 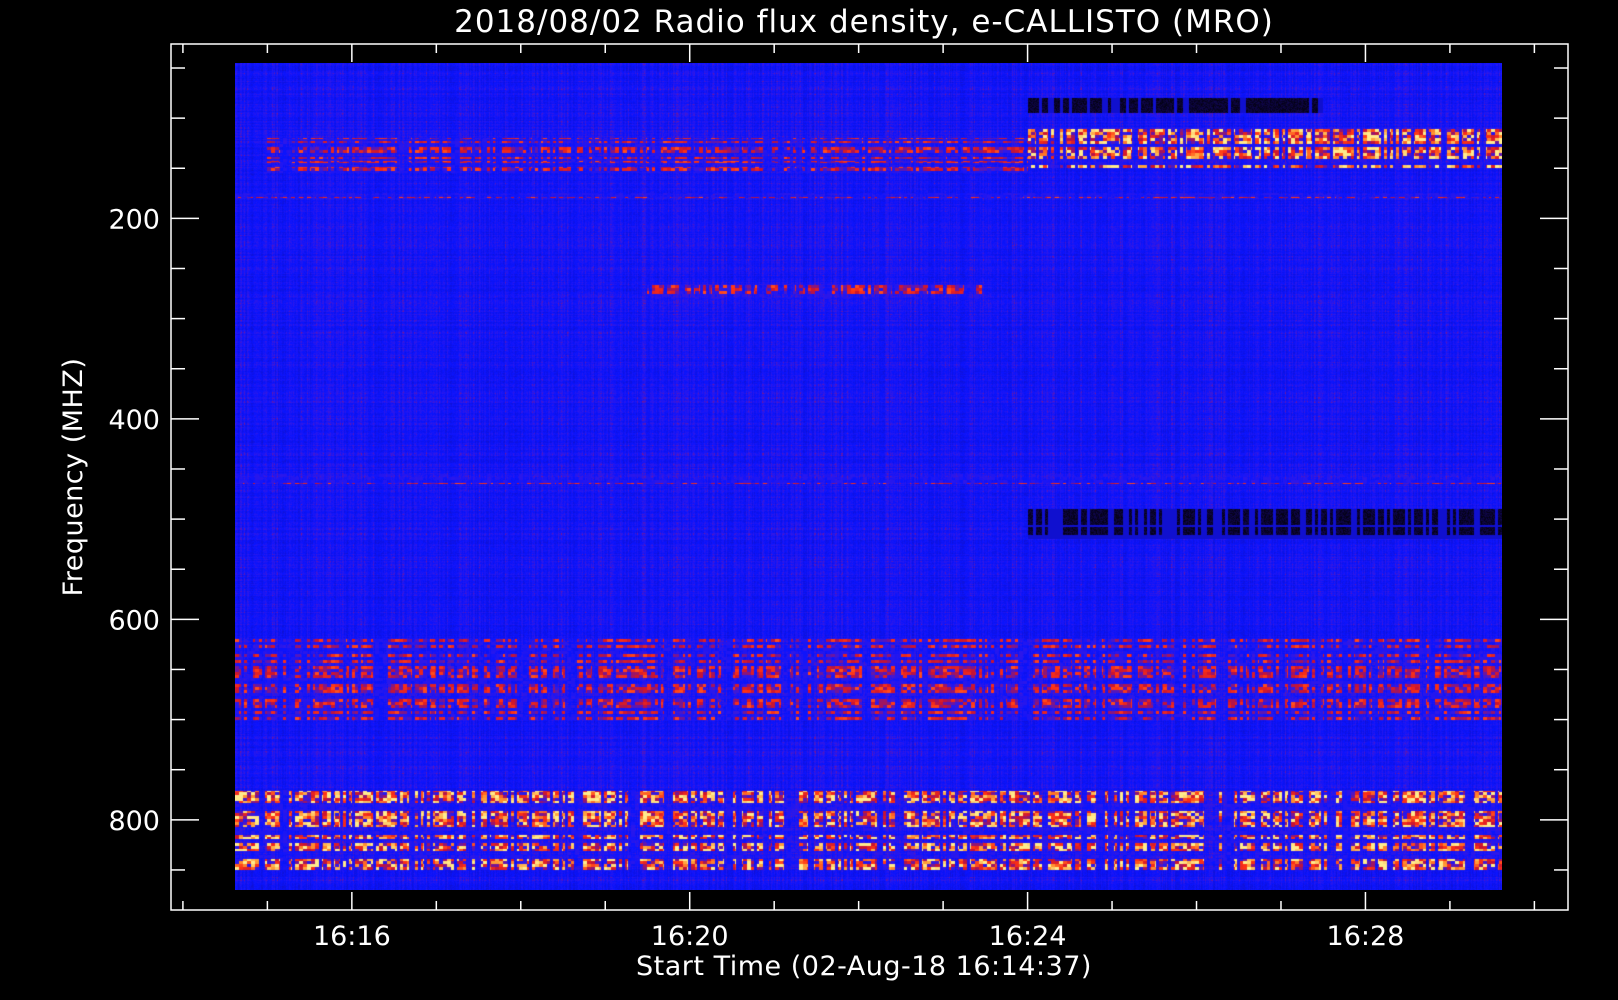 What do you see at coordinates (134, 219) in the screenshot?
I see `y-tick-label: 200` at bounding box center [134, 219].